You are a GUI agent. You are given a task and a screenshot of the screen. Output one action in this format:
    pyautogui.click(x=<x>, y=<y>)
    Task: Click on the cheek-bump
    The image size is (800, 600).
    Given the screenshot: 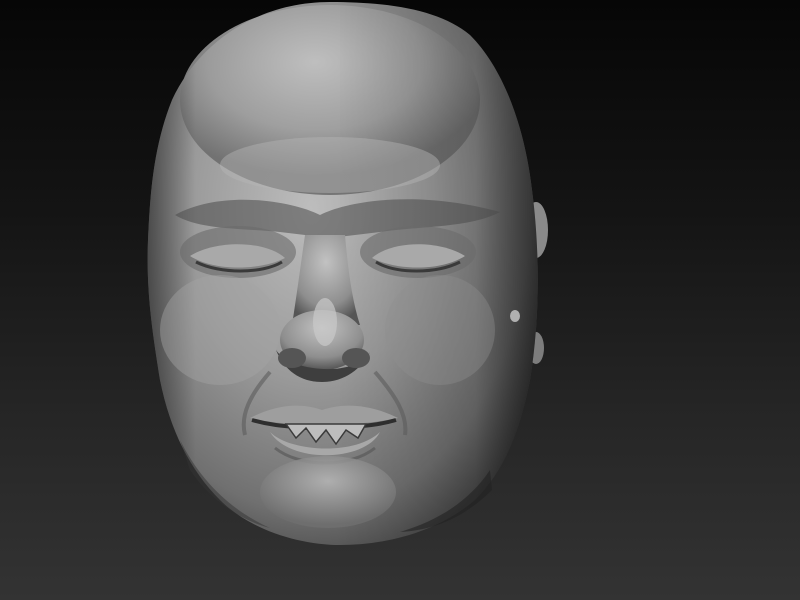 What is the action you would take?
    pyautogui.click(x=515, y=316)
    